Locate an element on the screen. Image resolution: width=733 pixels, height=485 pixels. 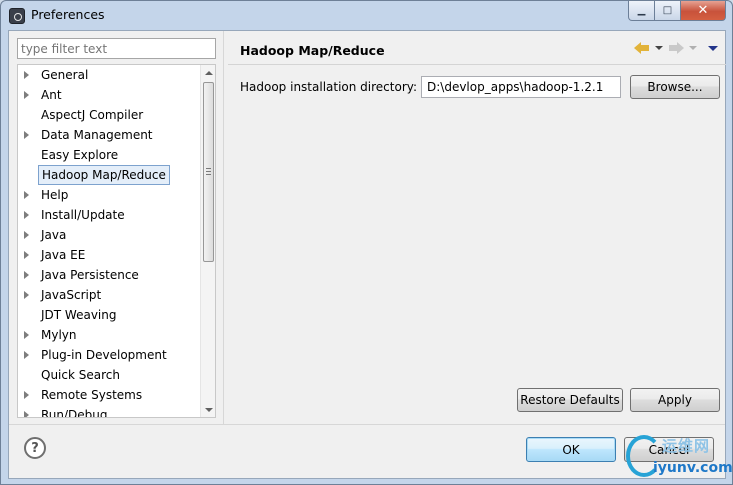
page-header: Hadoop Map/Reduce is located at coordinates (477, 48).